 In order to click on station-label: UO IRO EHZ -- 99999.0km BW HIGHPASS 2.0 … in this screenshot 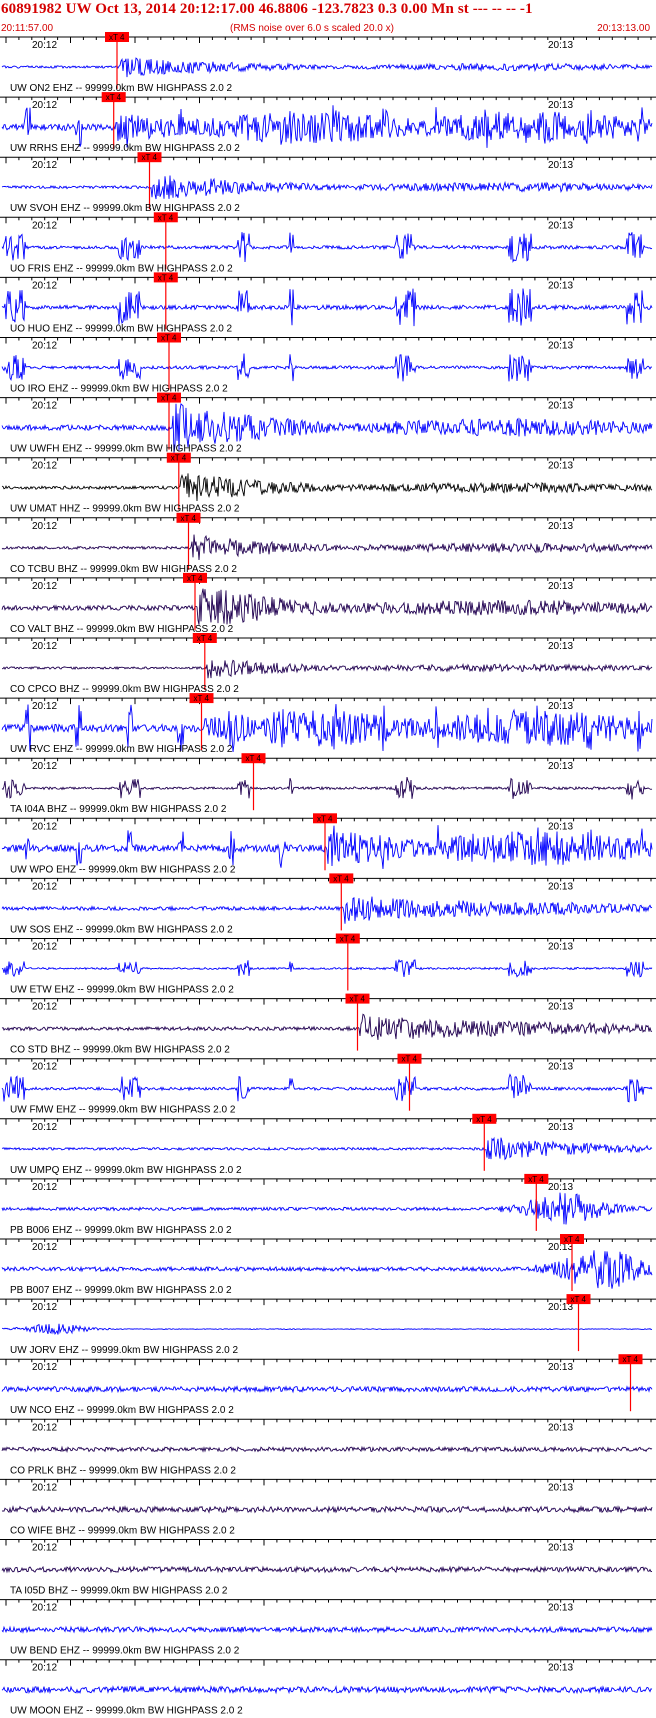, I will do `click(119, 389)`.